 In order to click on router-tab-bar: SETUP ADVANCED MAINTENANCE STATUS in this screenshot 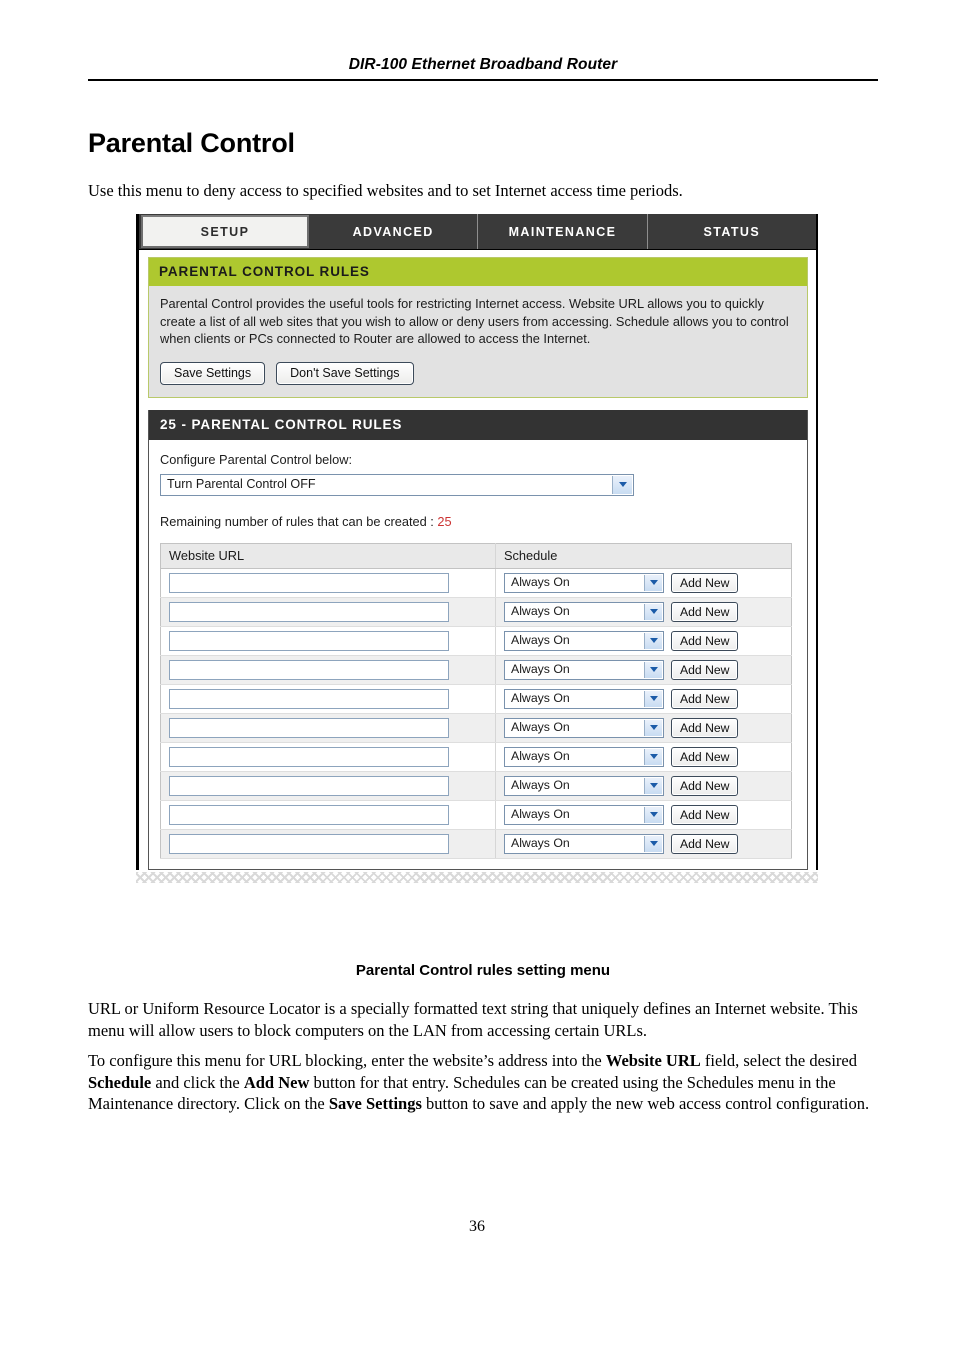, I will do `click(477, 232)`.